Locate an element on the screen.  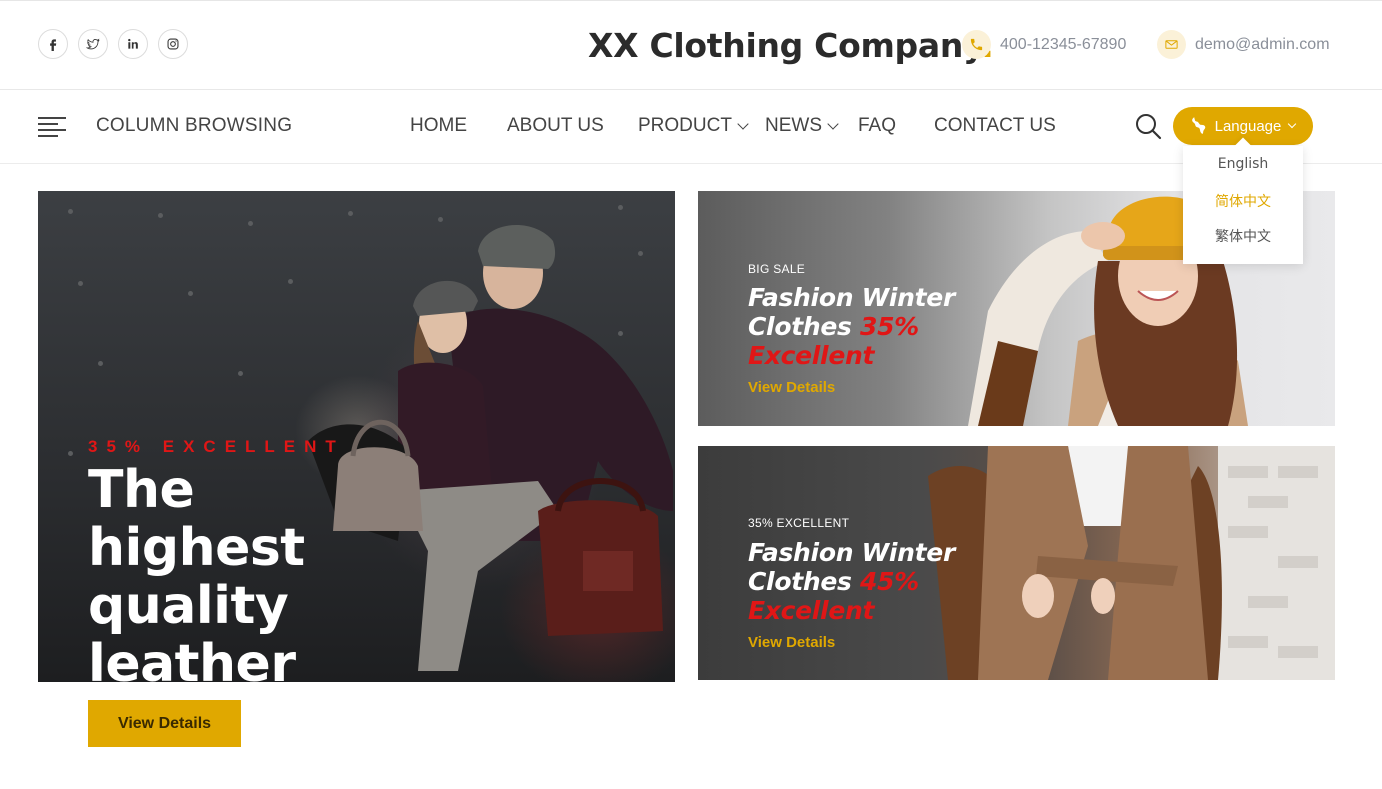
instagram-icon is located at coordinates (173, 44).